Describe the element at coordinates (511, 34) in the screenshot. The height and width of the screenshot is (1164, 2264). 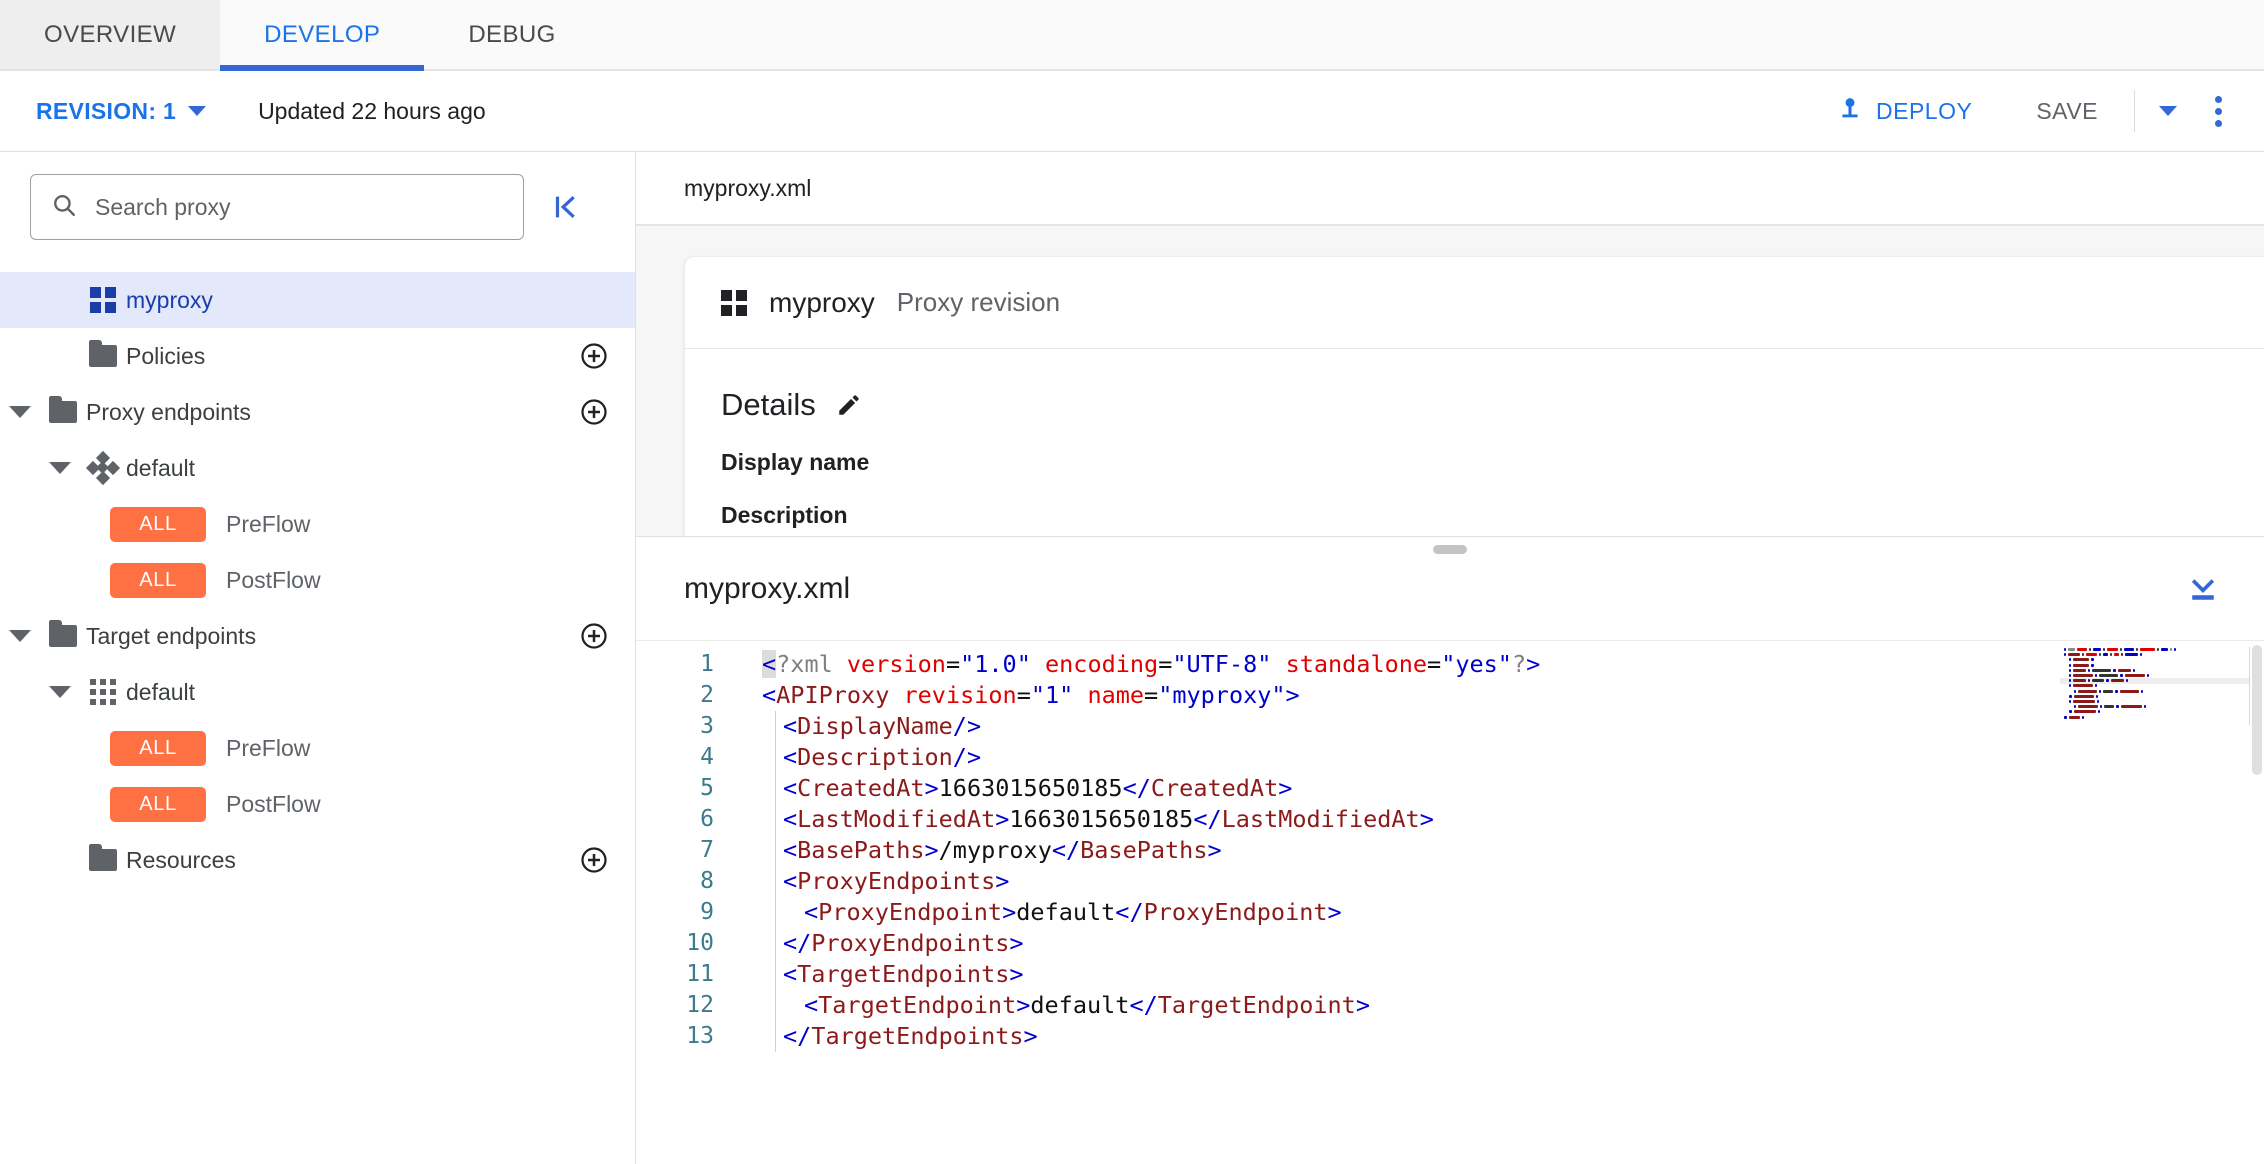
I see `tab-debug: DEBUG` at that location.